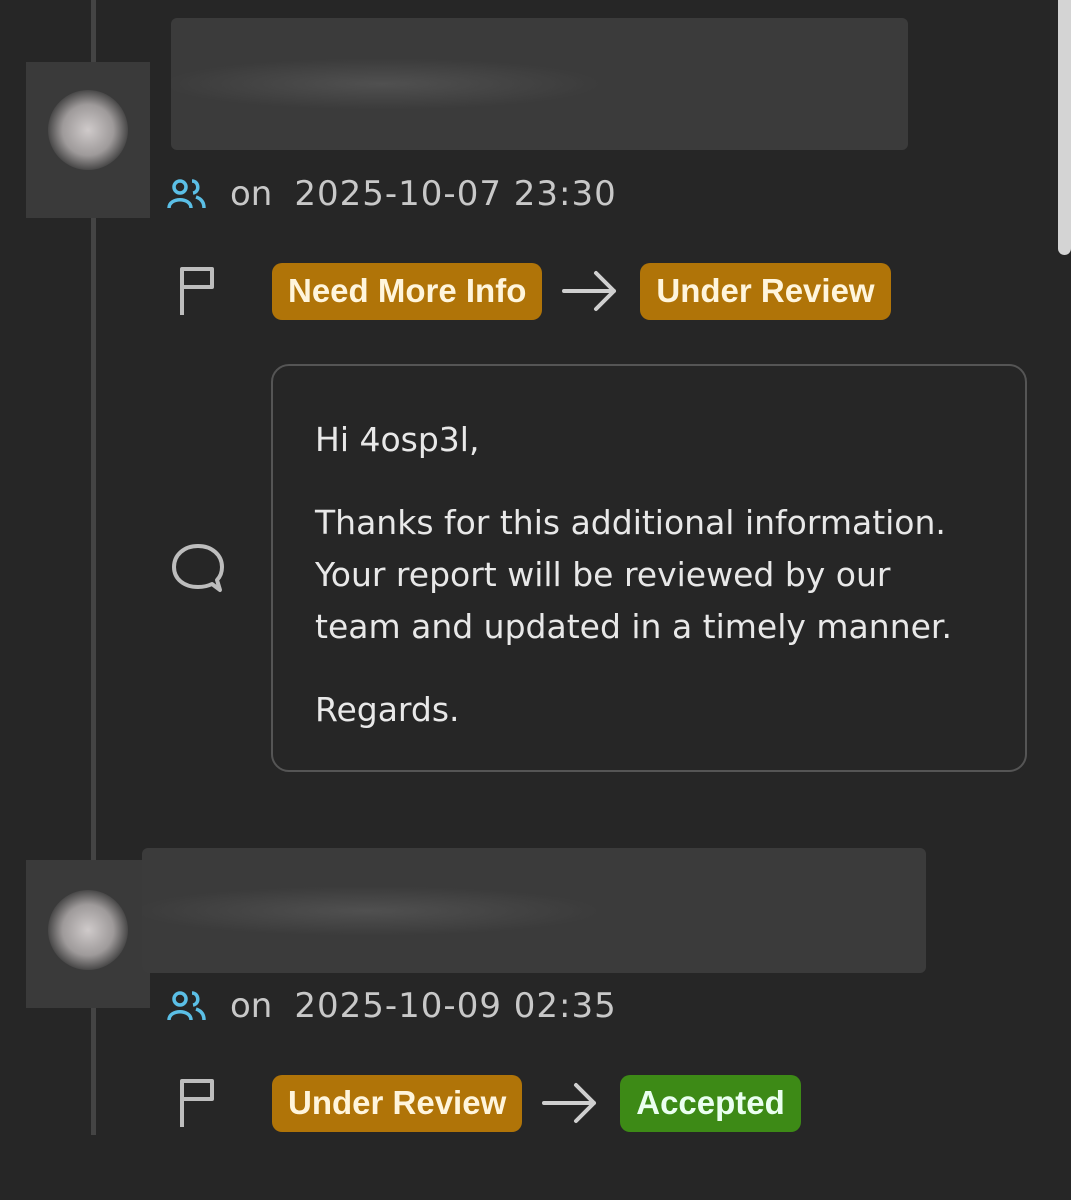 The width and height of the screenshot is (1071, 1200). What do you see at coordinates (1064, 127) in the screenshot?
I see `scrollbar` at bounding box center [1064, 127].